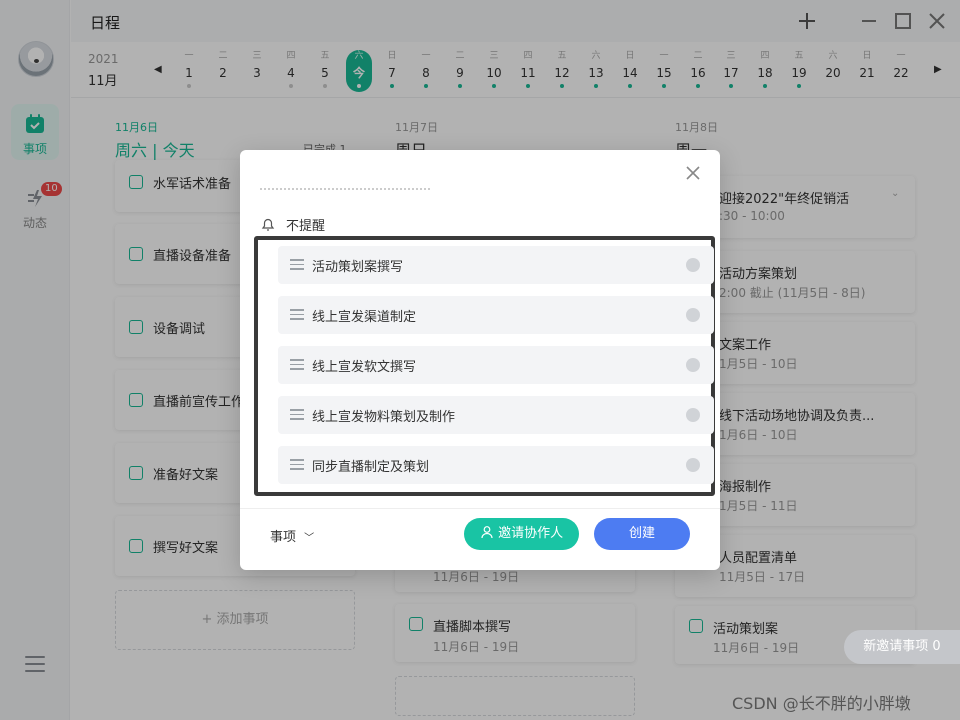 The height and width of the screenshot is (720, 960). I want to click on user-icon, so click(487, 532).